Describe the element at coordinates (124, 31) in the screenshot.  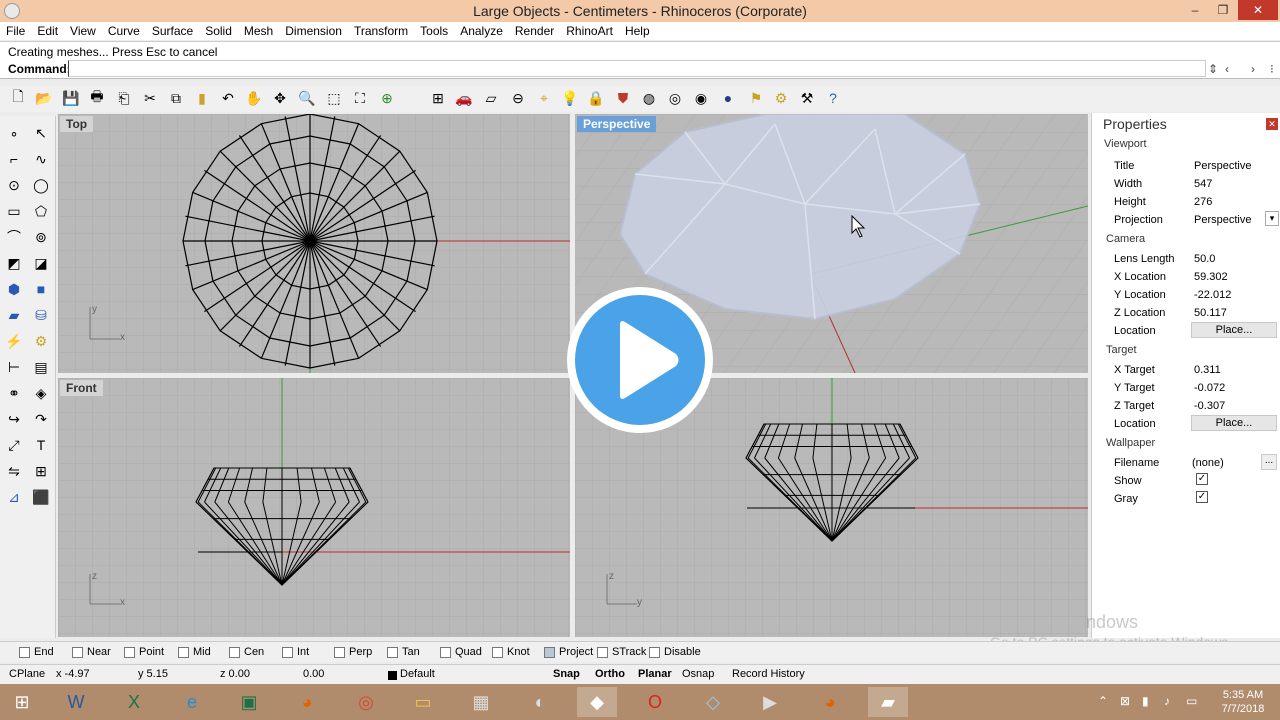
I see `menu-curve: Curve` at that location.